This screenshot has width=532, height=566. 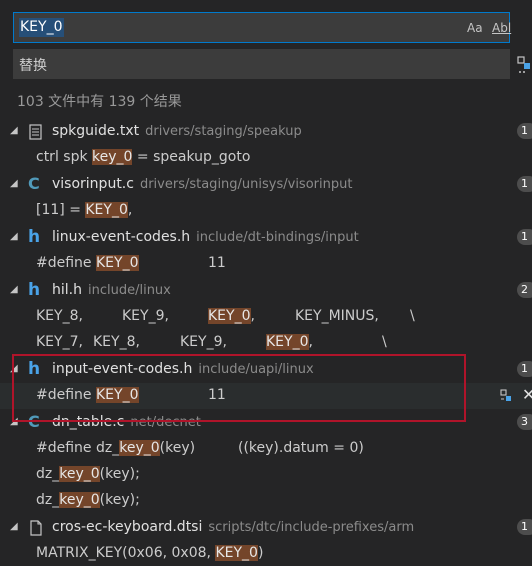 What do you see at coordinates (475, 28) in the screenshot?
I see `match-case-toggle: Aa` at bounding box center [475, 28].